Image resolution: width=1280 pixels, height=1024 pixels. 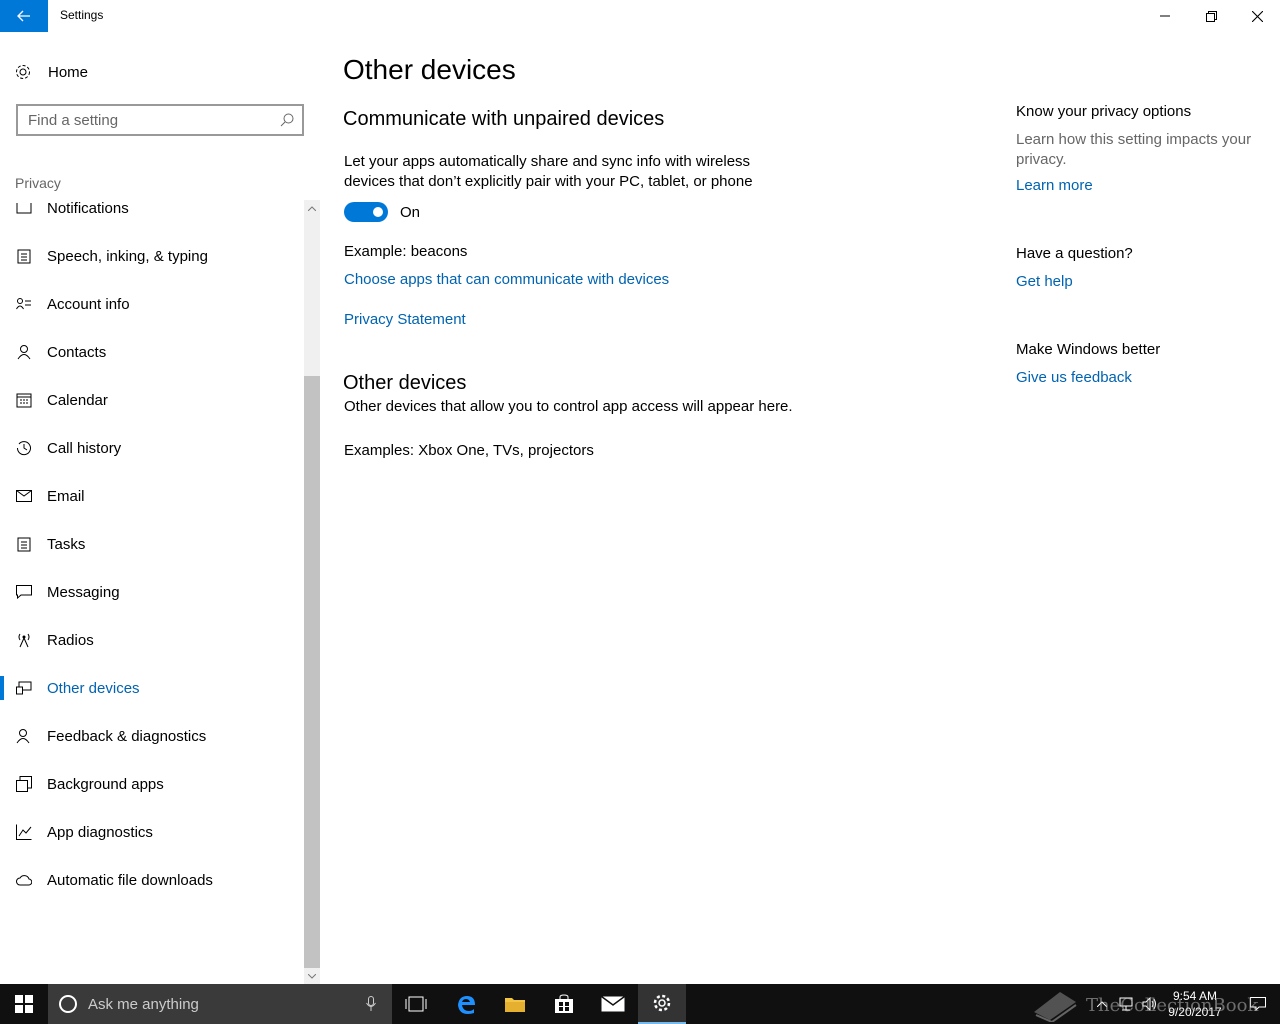 What do you see at coordinates (312, 208) in the screenshot?
I see `scroll-up-arrow-icon` at bounding box center [312, 208].